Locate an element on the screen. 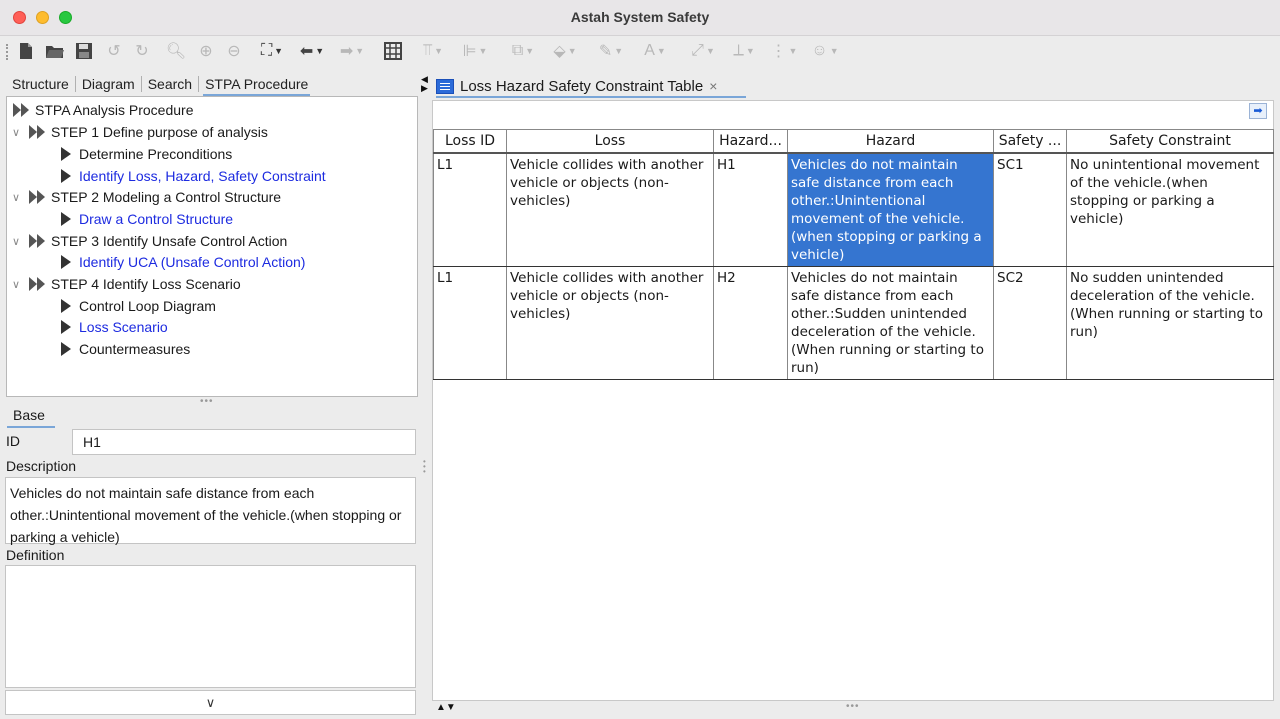 This screenshot has height=719, width=1280. undo-icon: ↺ is located at coordinates (114, 51).